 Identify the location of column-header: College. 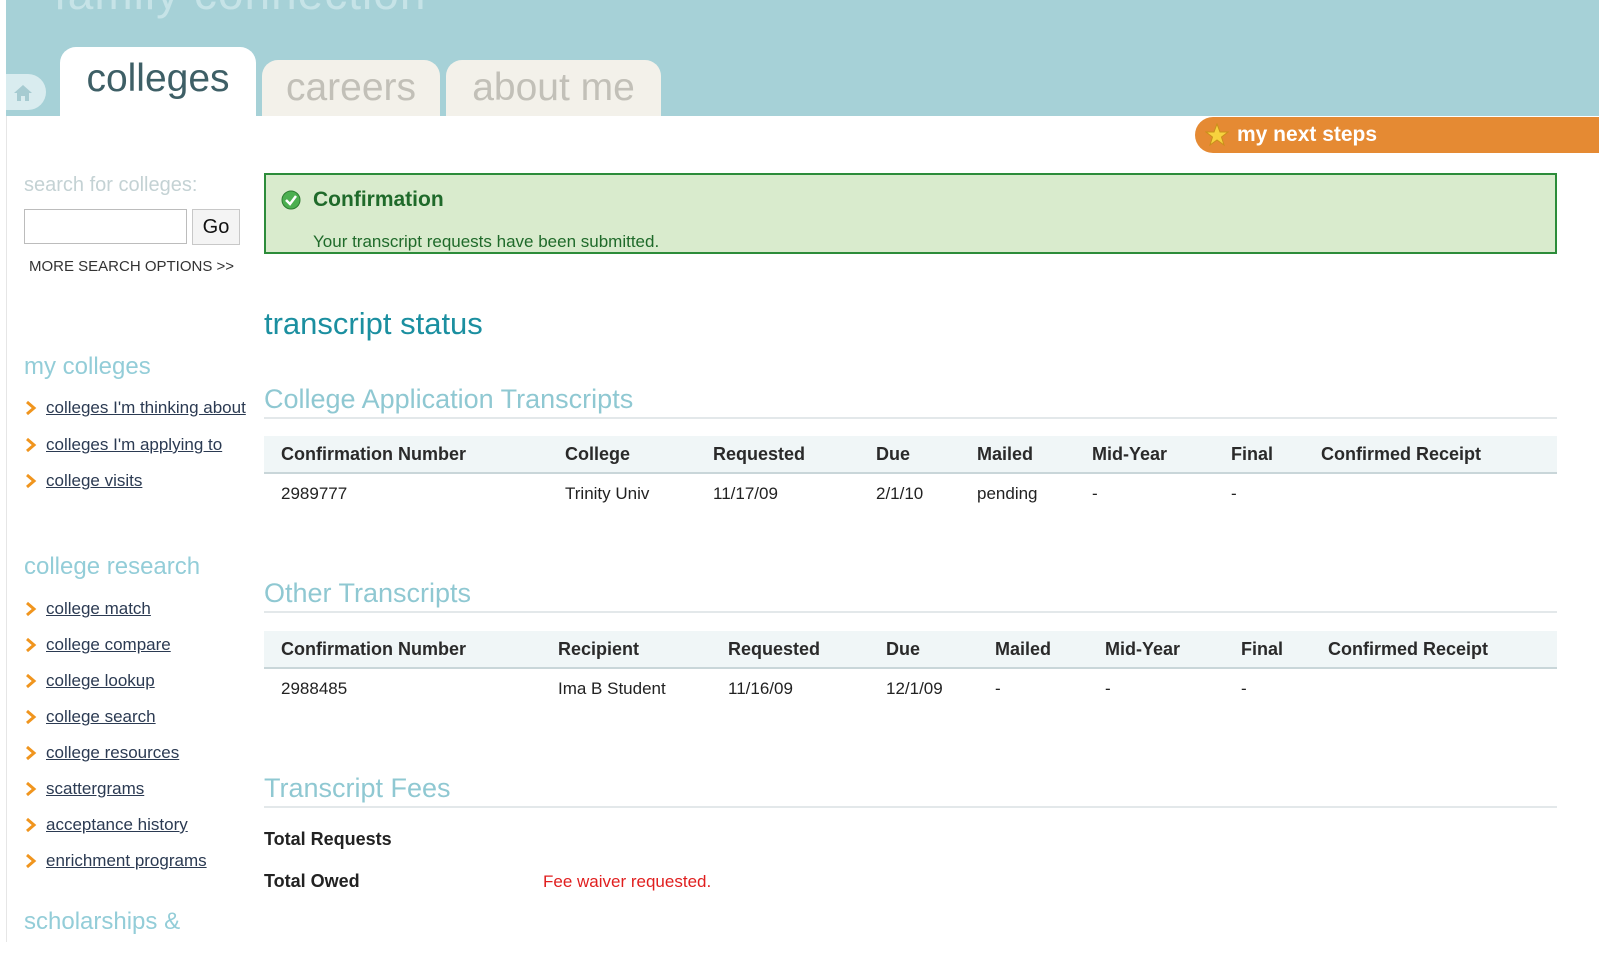
(598, 453).